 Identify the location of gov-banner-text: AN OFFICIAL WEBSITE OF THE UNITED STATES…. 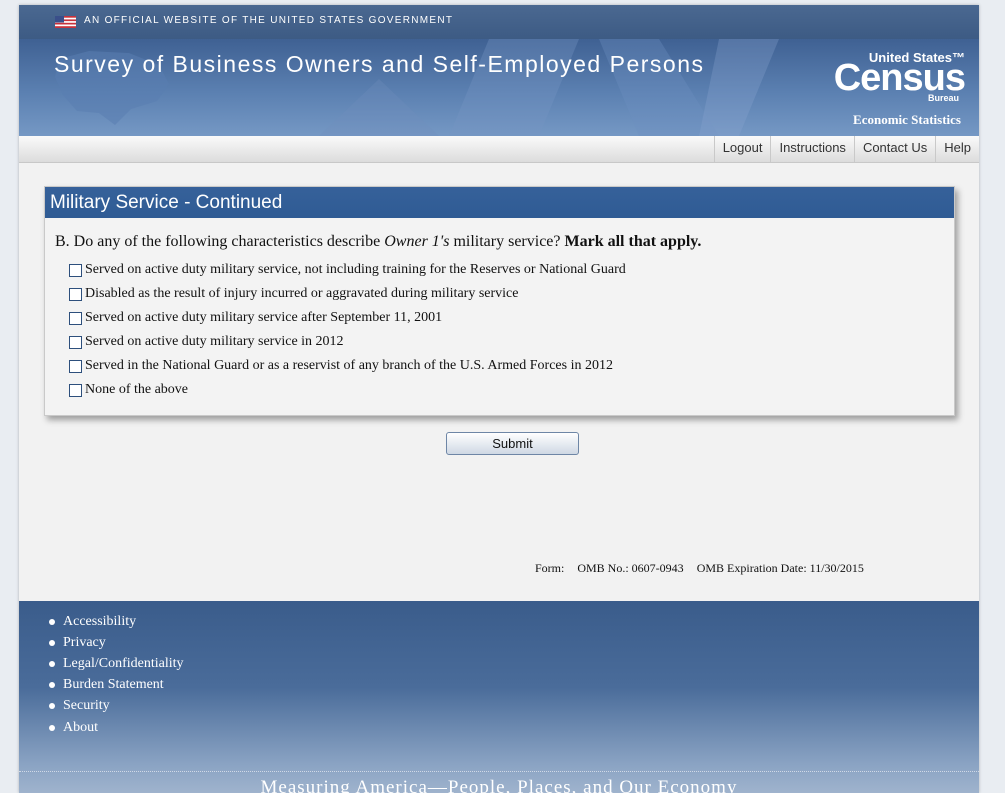
(269, 20).